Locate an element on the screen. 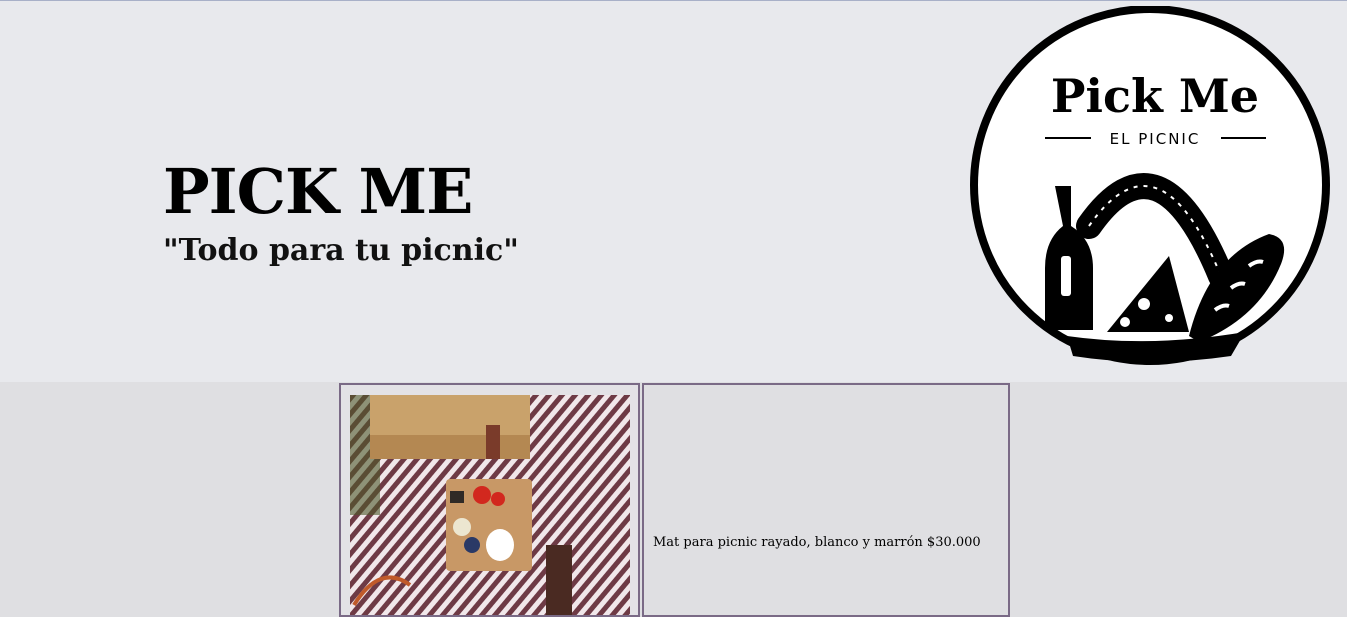  striped-picnic-mat-photo is located at coordinates (490, 505).